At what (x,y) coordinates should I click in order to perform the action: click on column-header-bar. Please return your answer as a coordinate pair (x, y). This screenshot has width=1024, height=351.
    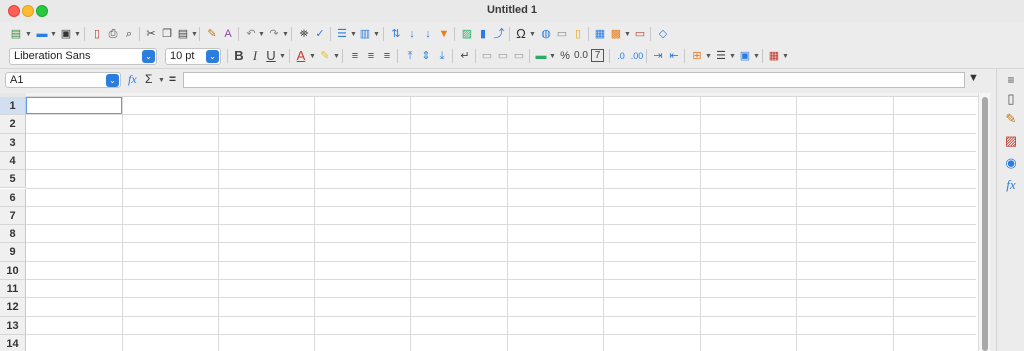
    Looking at the image, I should click on (489, 95).